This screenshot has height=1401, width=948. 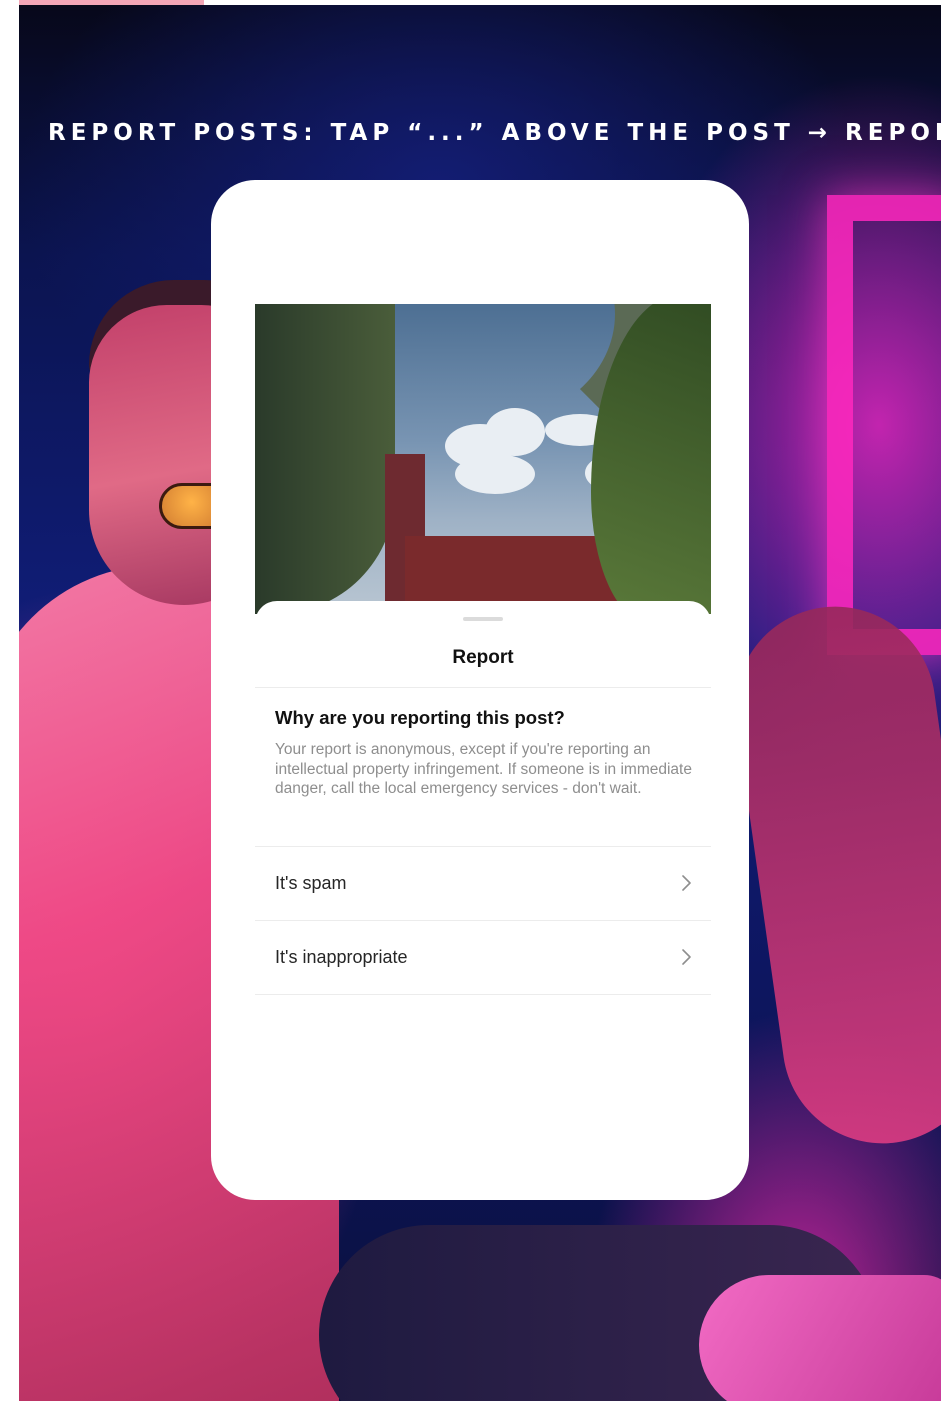 I want to click on sheet-title: Report, so click(x=483, y=657).